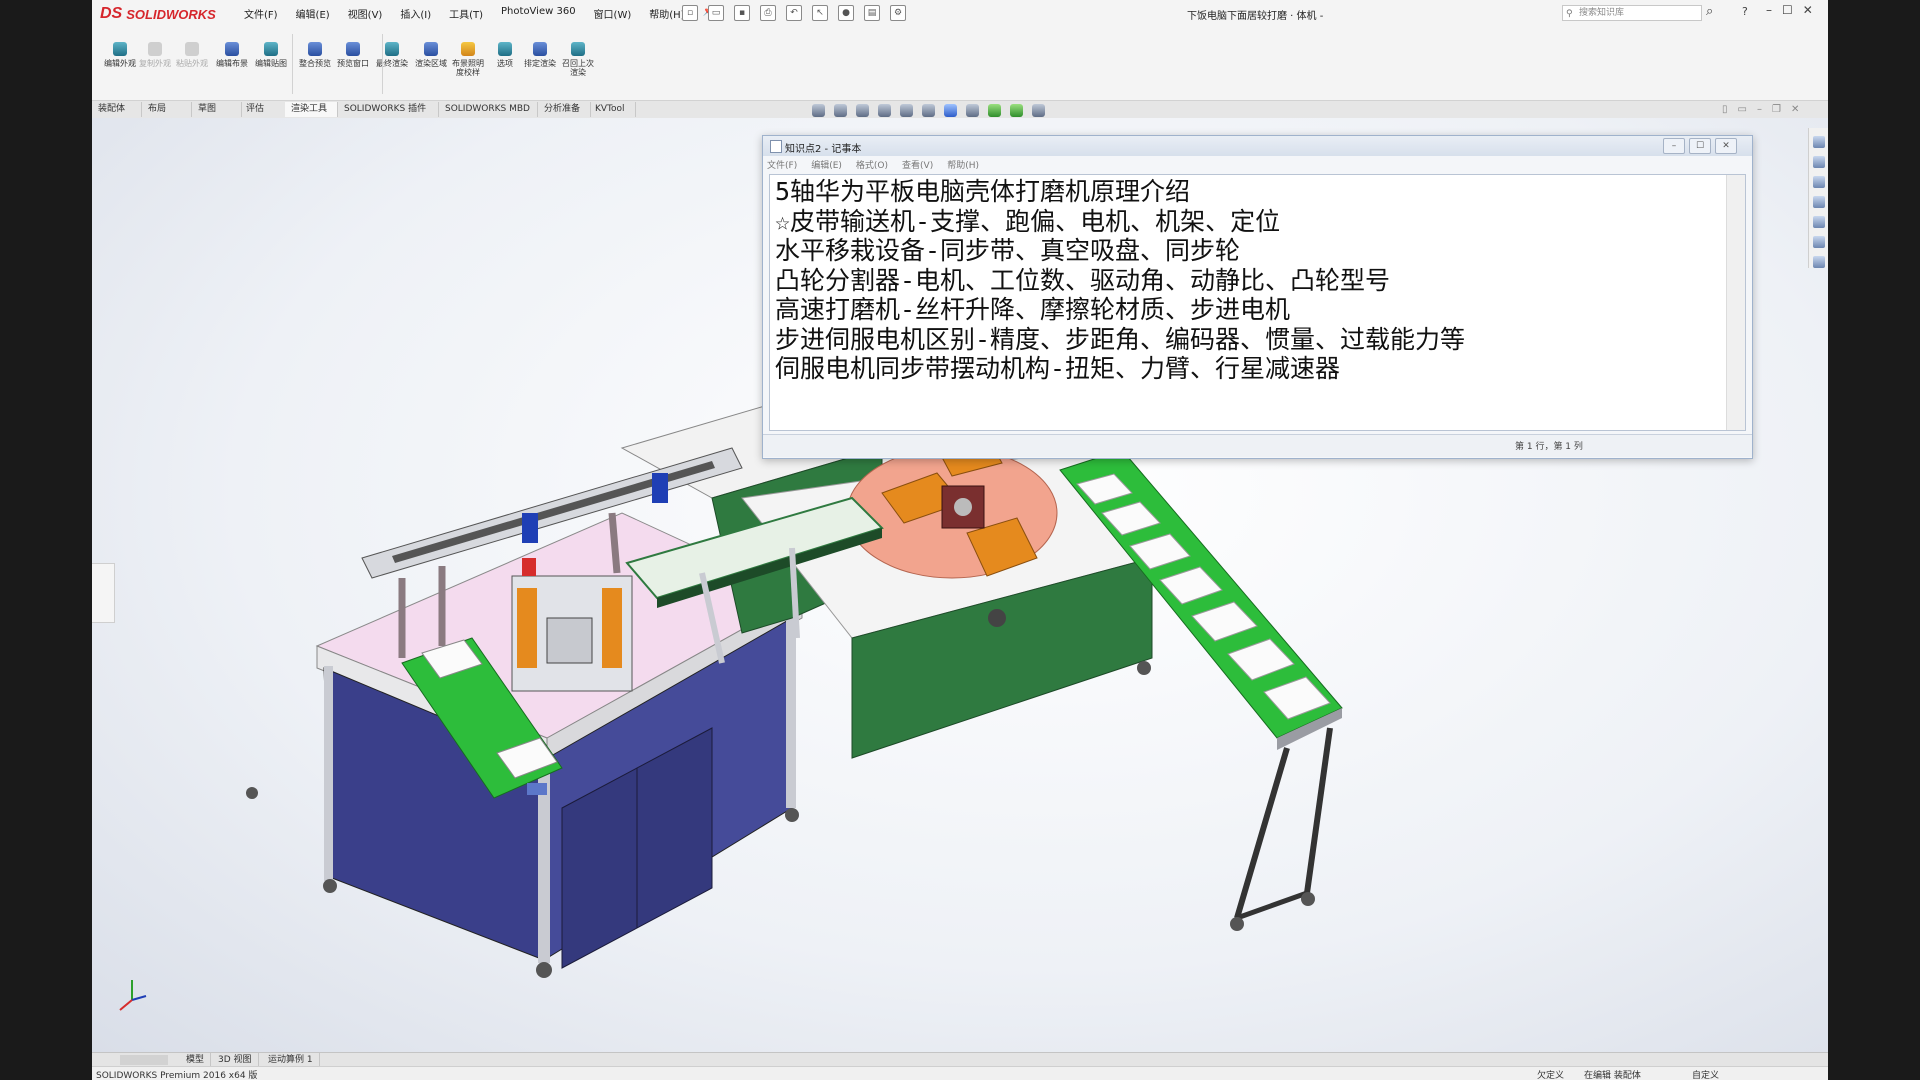  I want to click on view-orientation-icon, so click(928, 110).